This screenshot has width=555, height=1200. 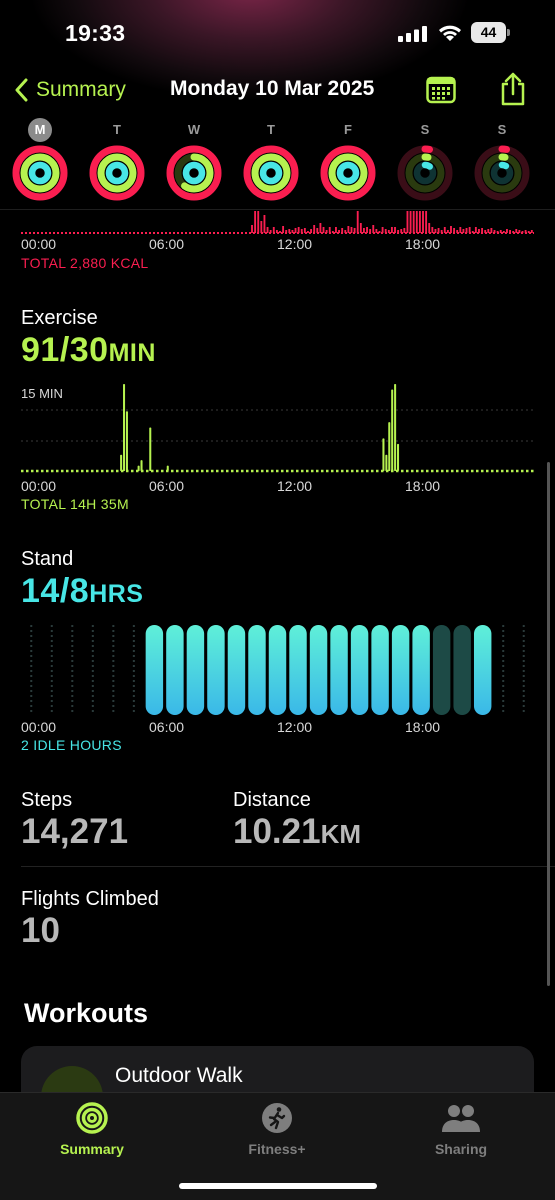 What do you see at coordinates (179, 1075) in the screenshot?
I see `workout-name: Outdoor Walk` at bounding box center [179, 1075].